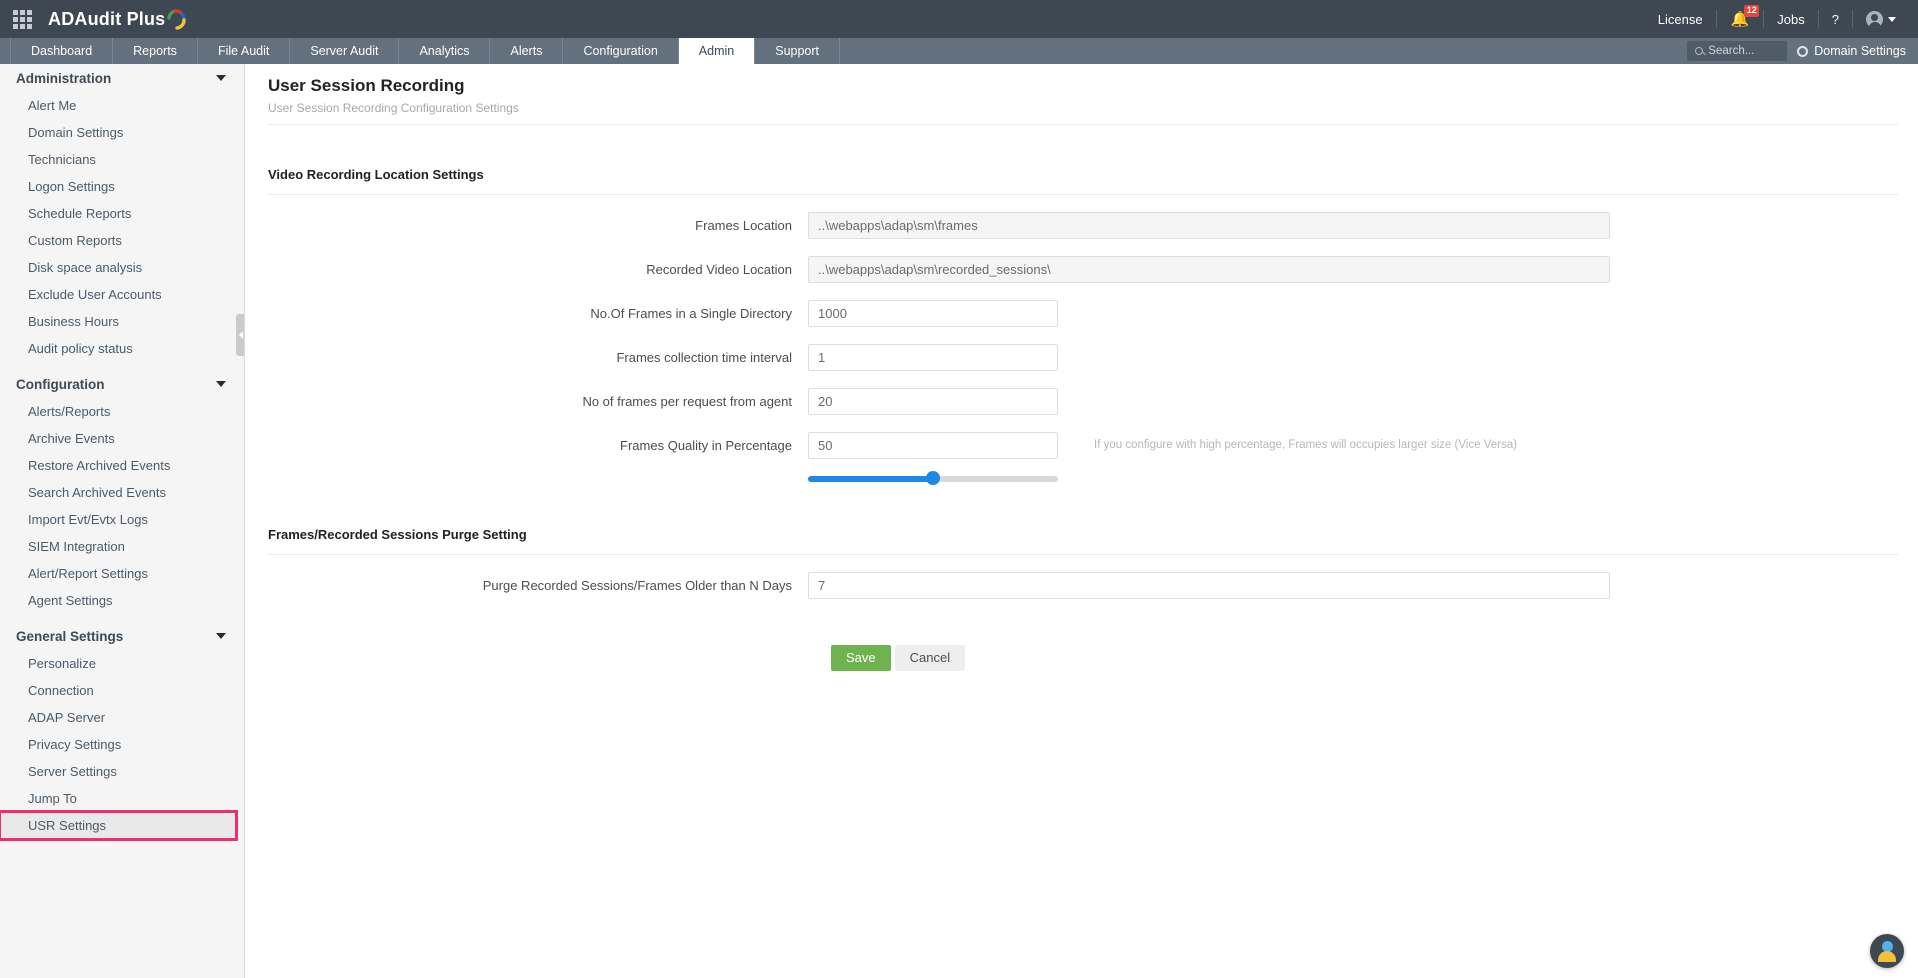 Image resolution: width=1918 pixels, height=978 pixels. What do you see at coordinates (88, 519) in the screenshot?
I see `sidebar-item-label: Import Evt/Evtx Logs` at bounding box center [88, 519].